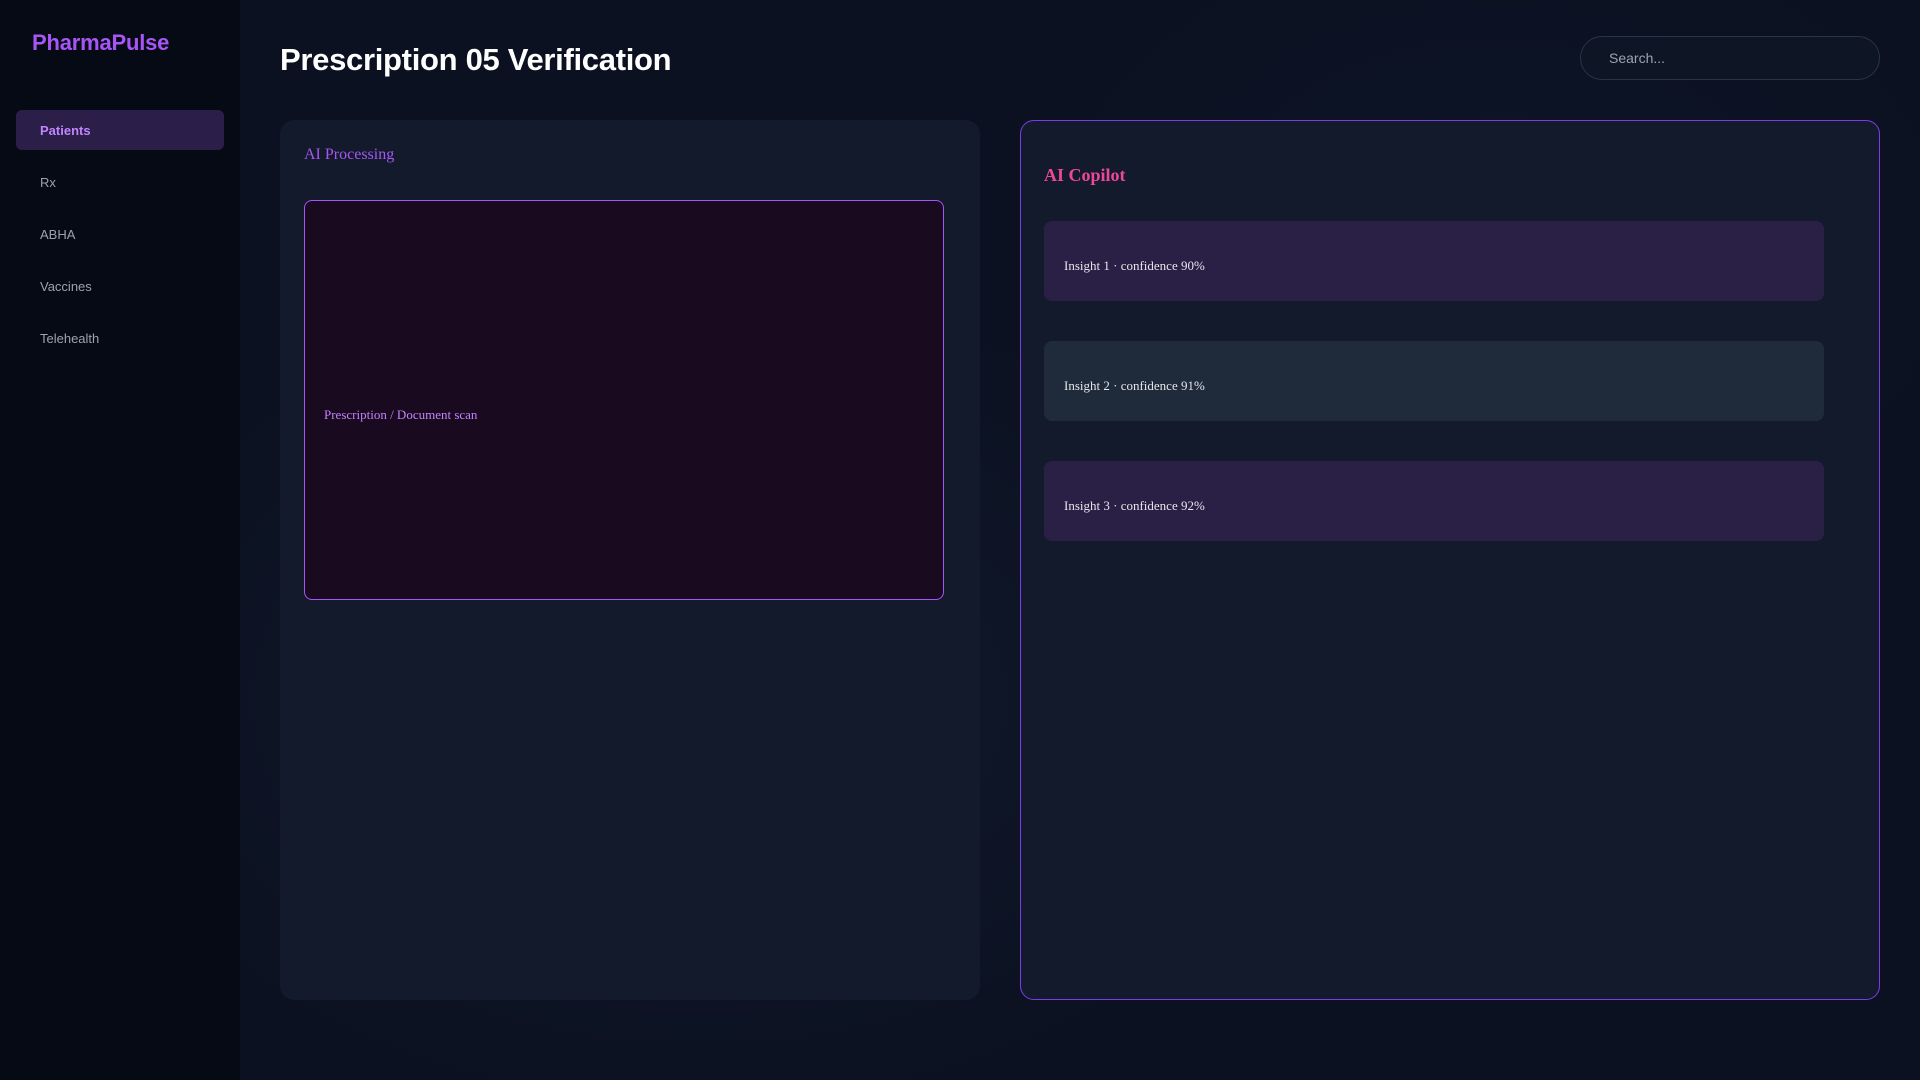 This screenshot has width=1920, height=1080. What do you see at coordinates (624, 400) in the screenshot?
I see `document-scan-area: Prescription / Document scan` at bounding box center [624, 400].